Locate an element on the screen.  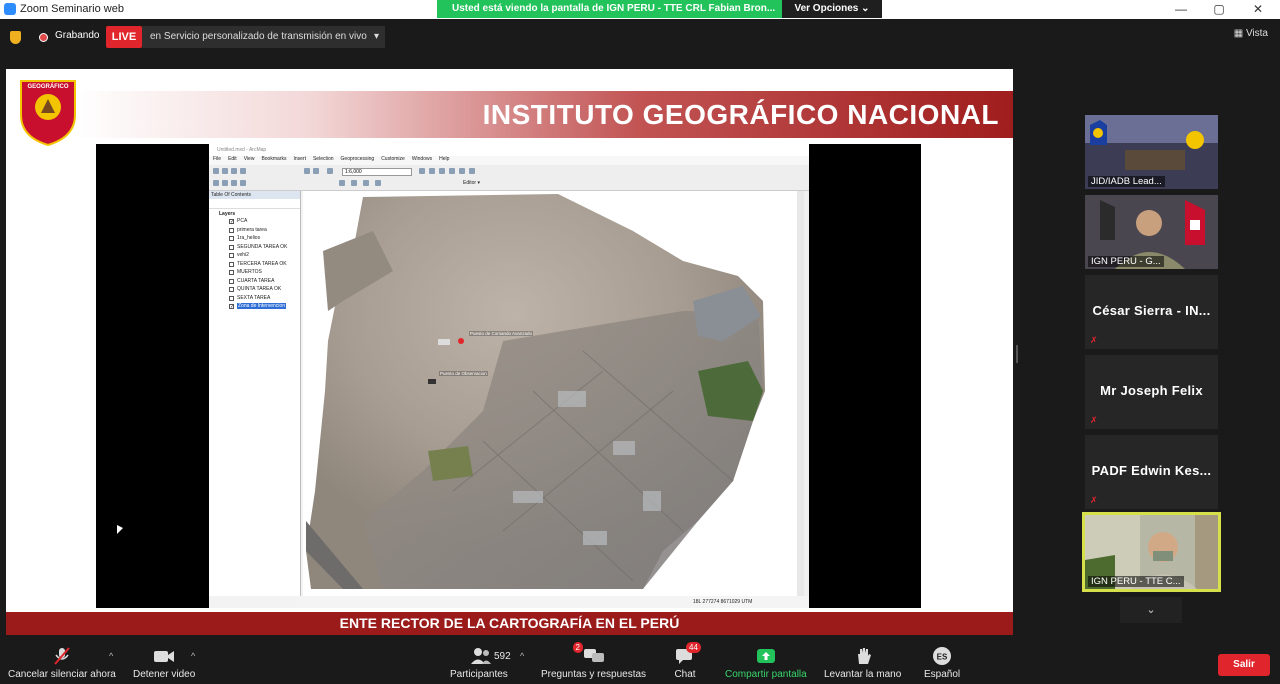
participants-count: 592 is located at coordinates (502, 656).